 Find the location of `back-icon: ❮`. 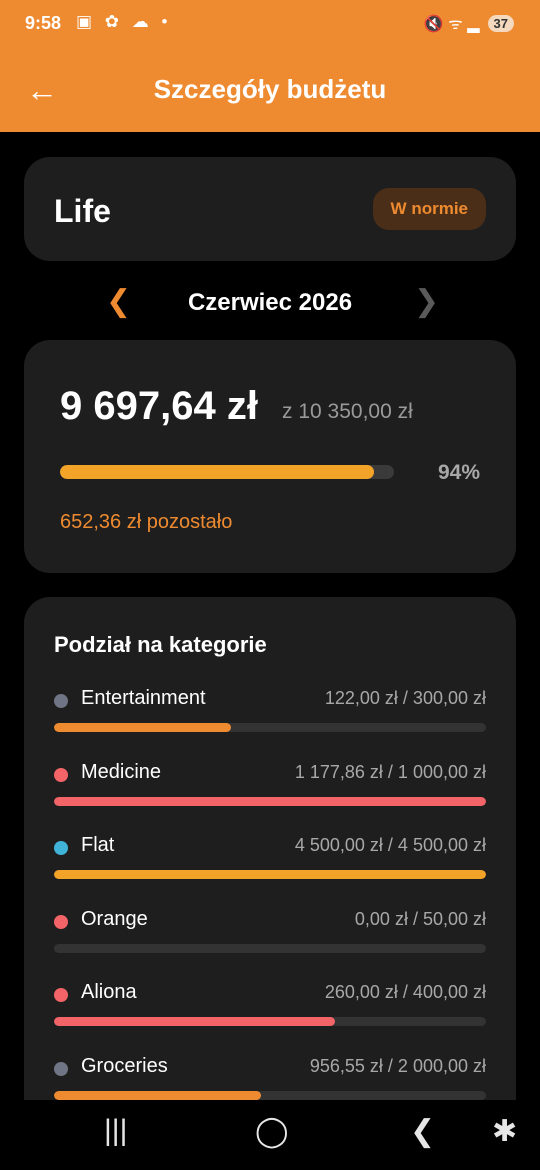

back-icon: ❮ is located at coordinates (422, 1131).